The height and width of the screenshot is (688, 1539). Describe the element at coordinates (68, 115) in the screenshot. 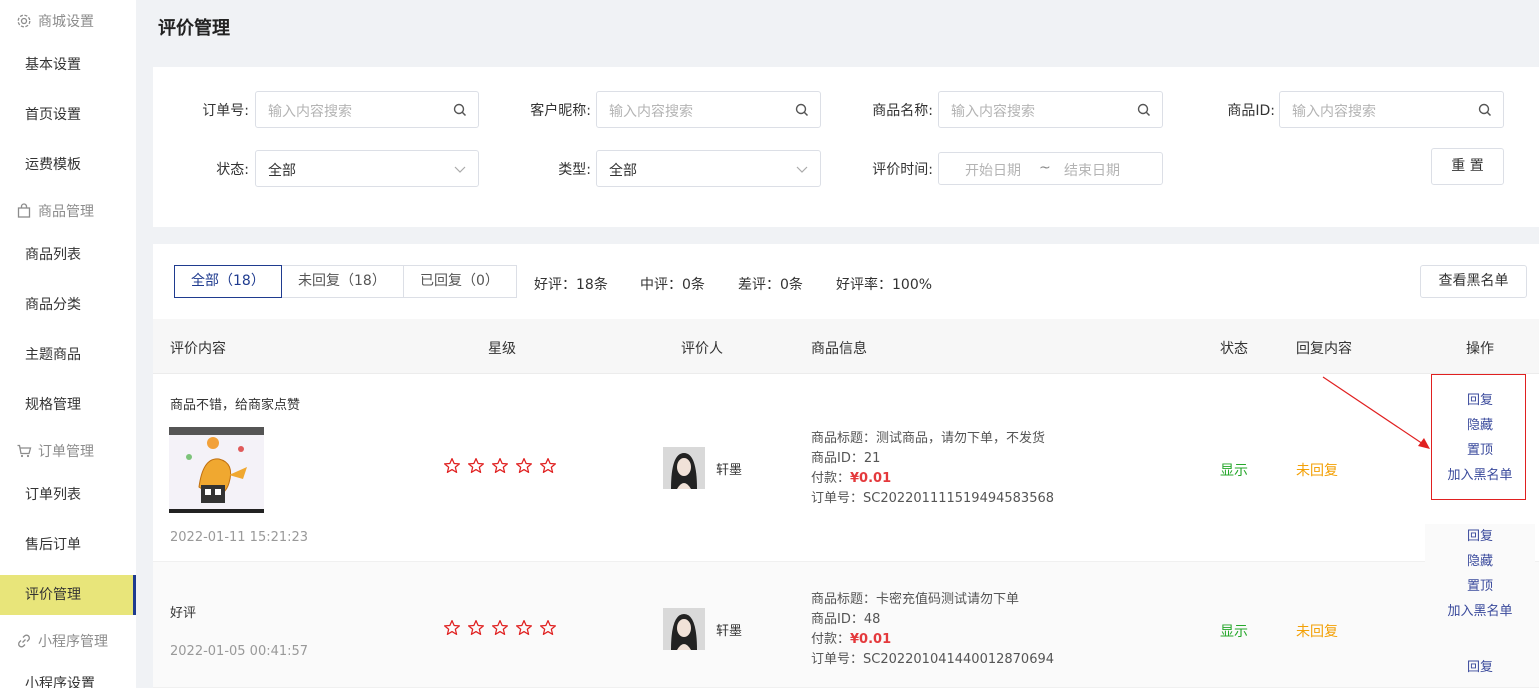

I see `sidebar-item-home-settings: 首页设置` at that location.